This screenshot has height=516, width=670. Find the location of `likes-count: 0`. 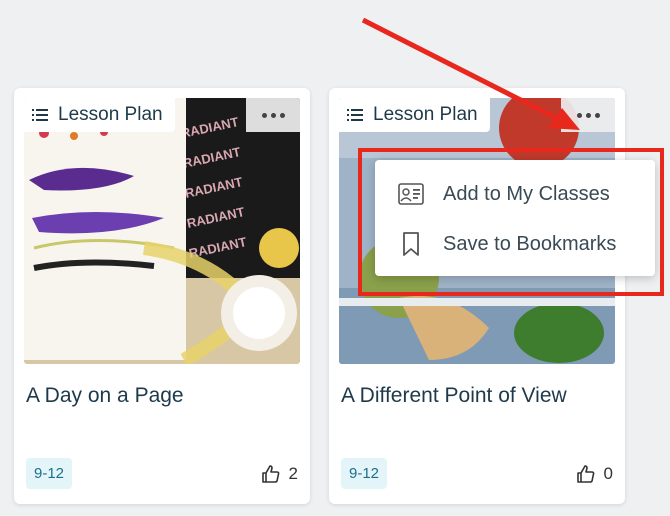

likes-count: 0 is located at coordinates (608, 473).